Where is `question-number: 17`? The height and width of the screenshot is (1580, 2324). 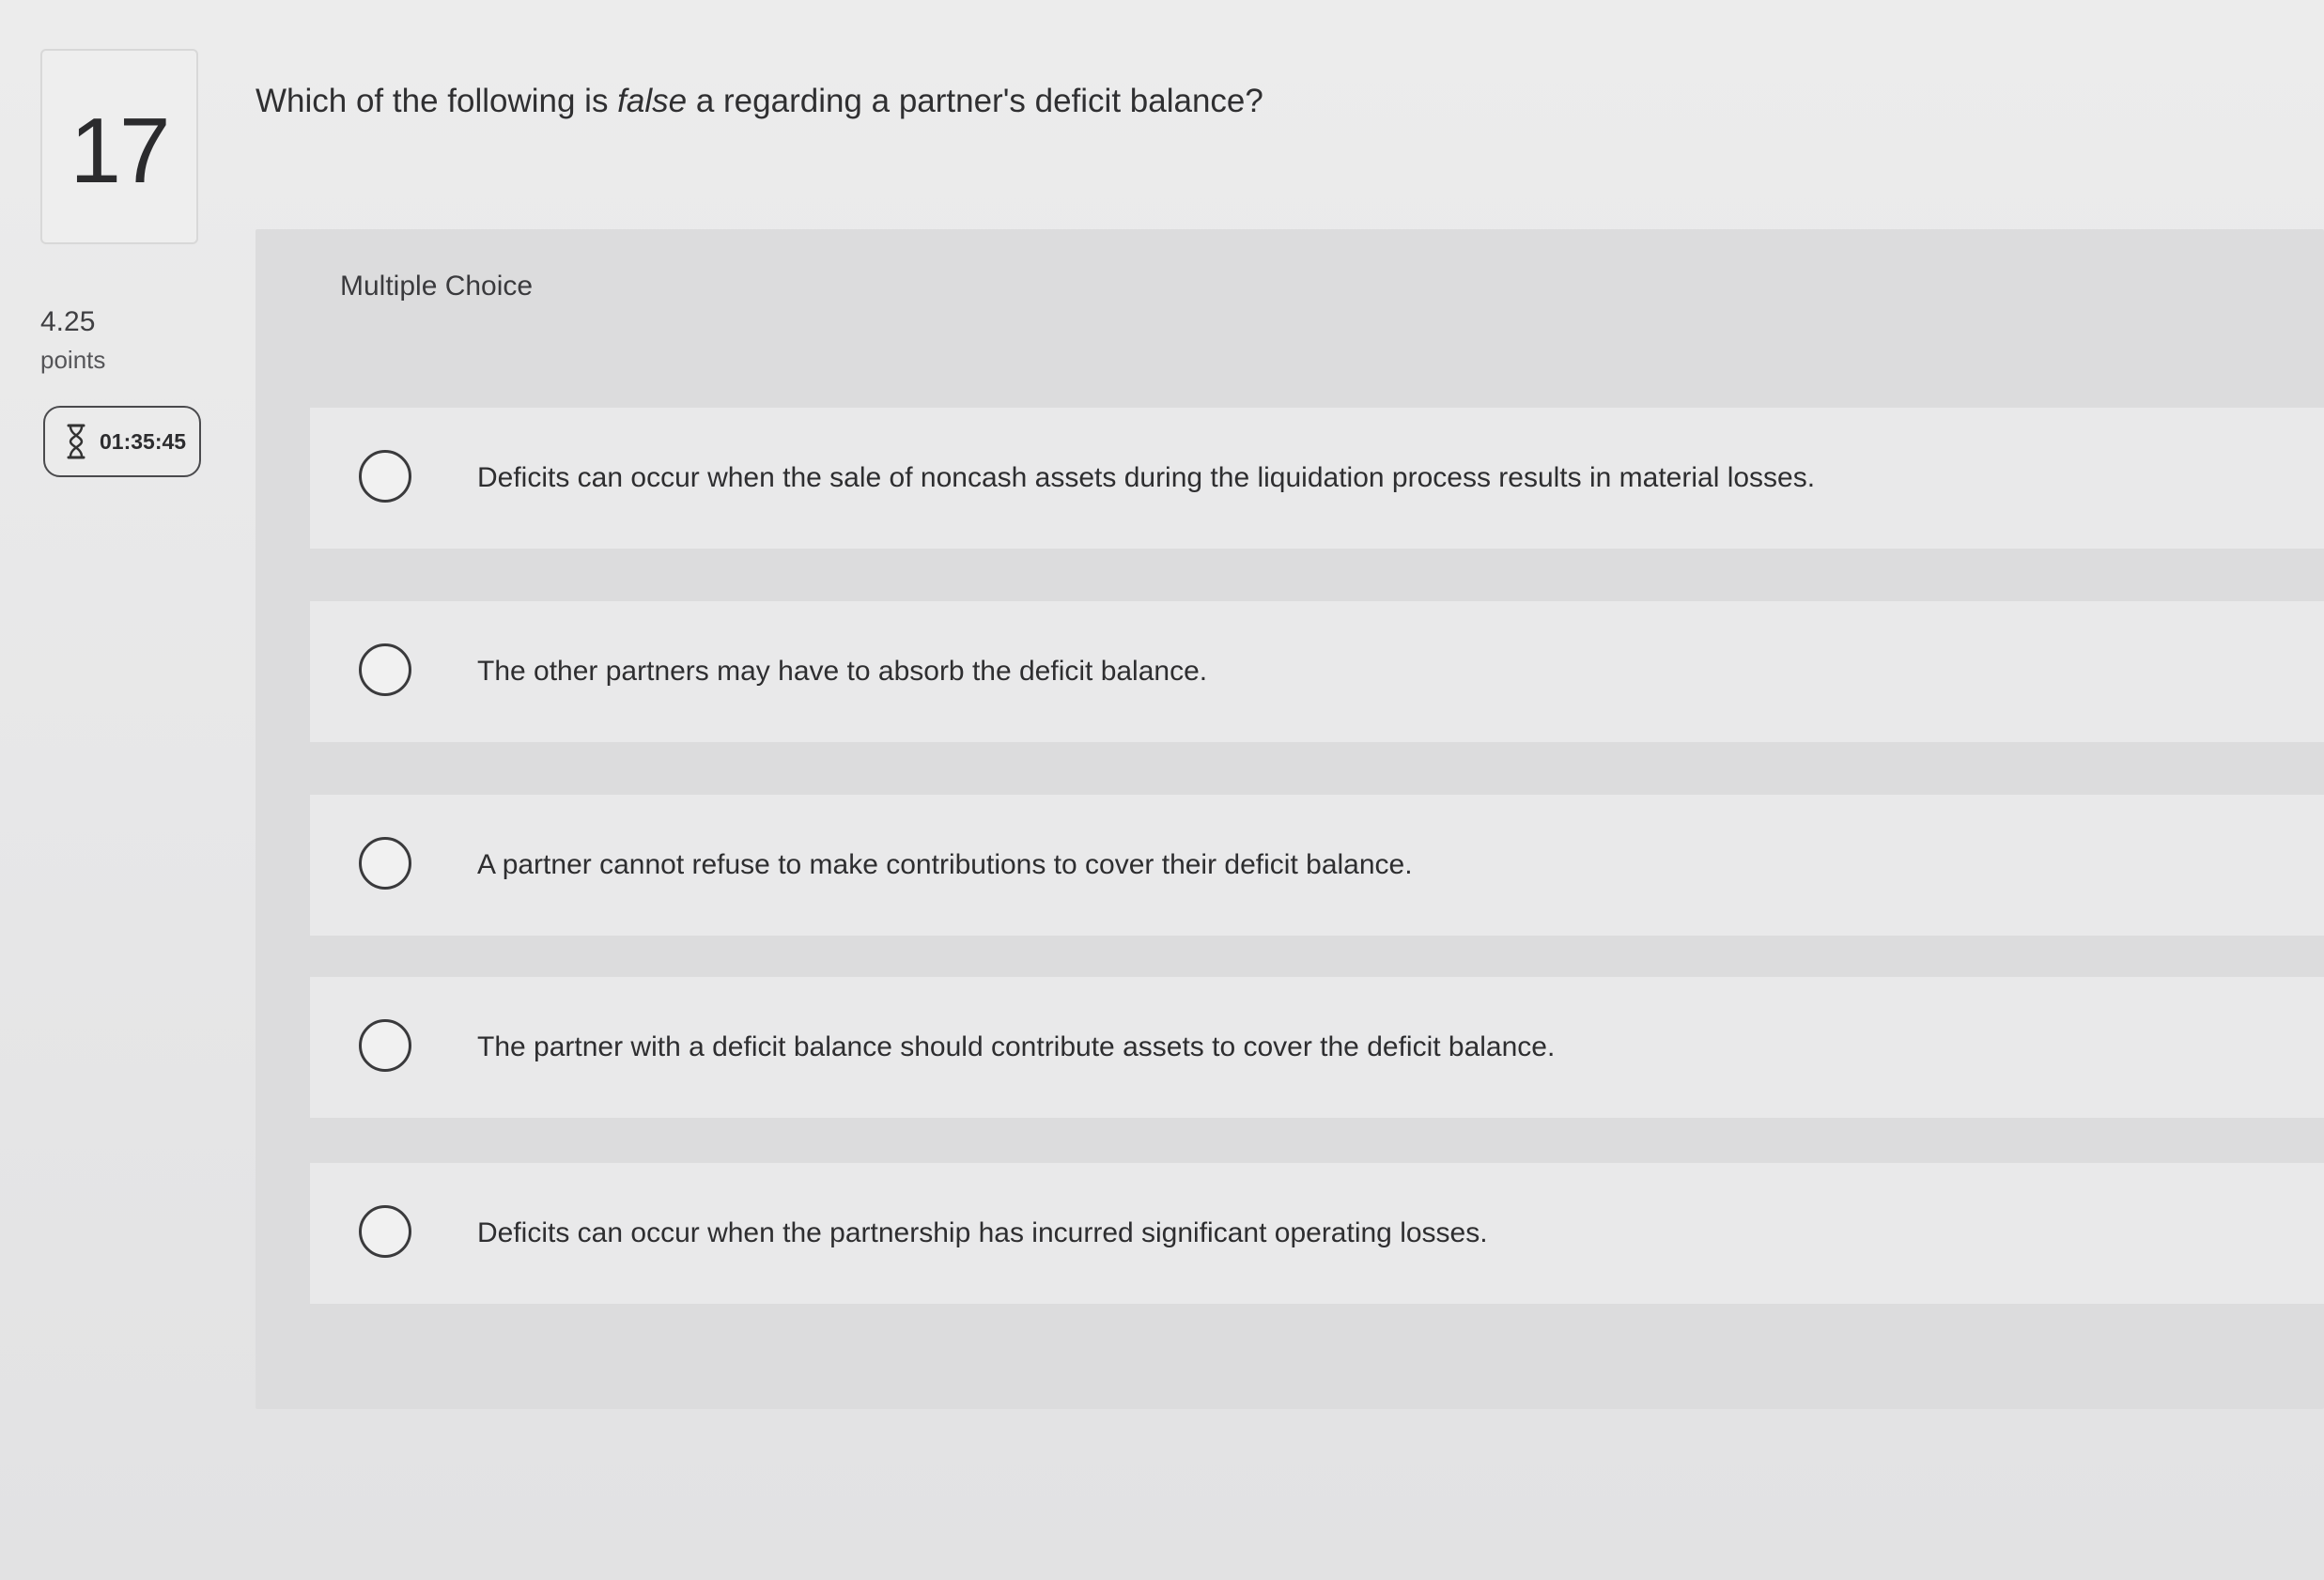
question-number: 17 is located at coordinates (120, 150).